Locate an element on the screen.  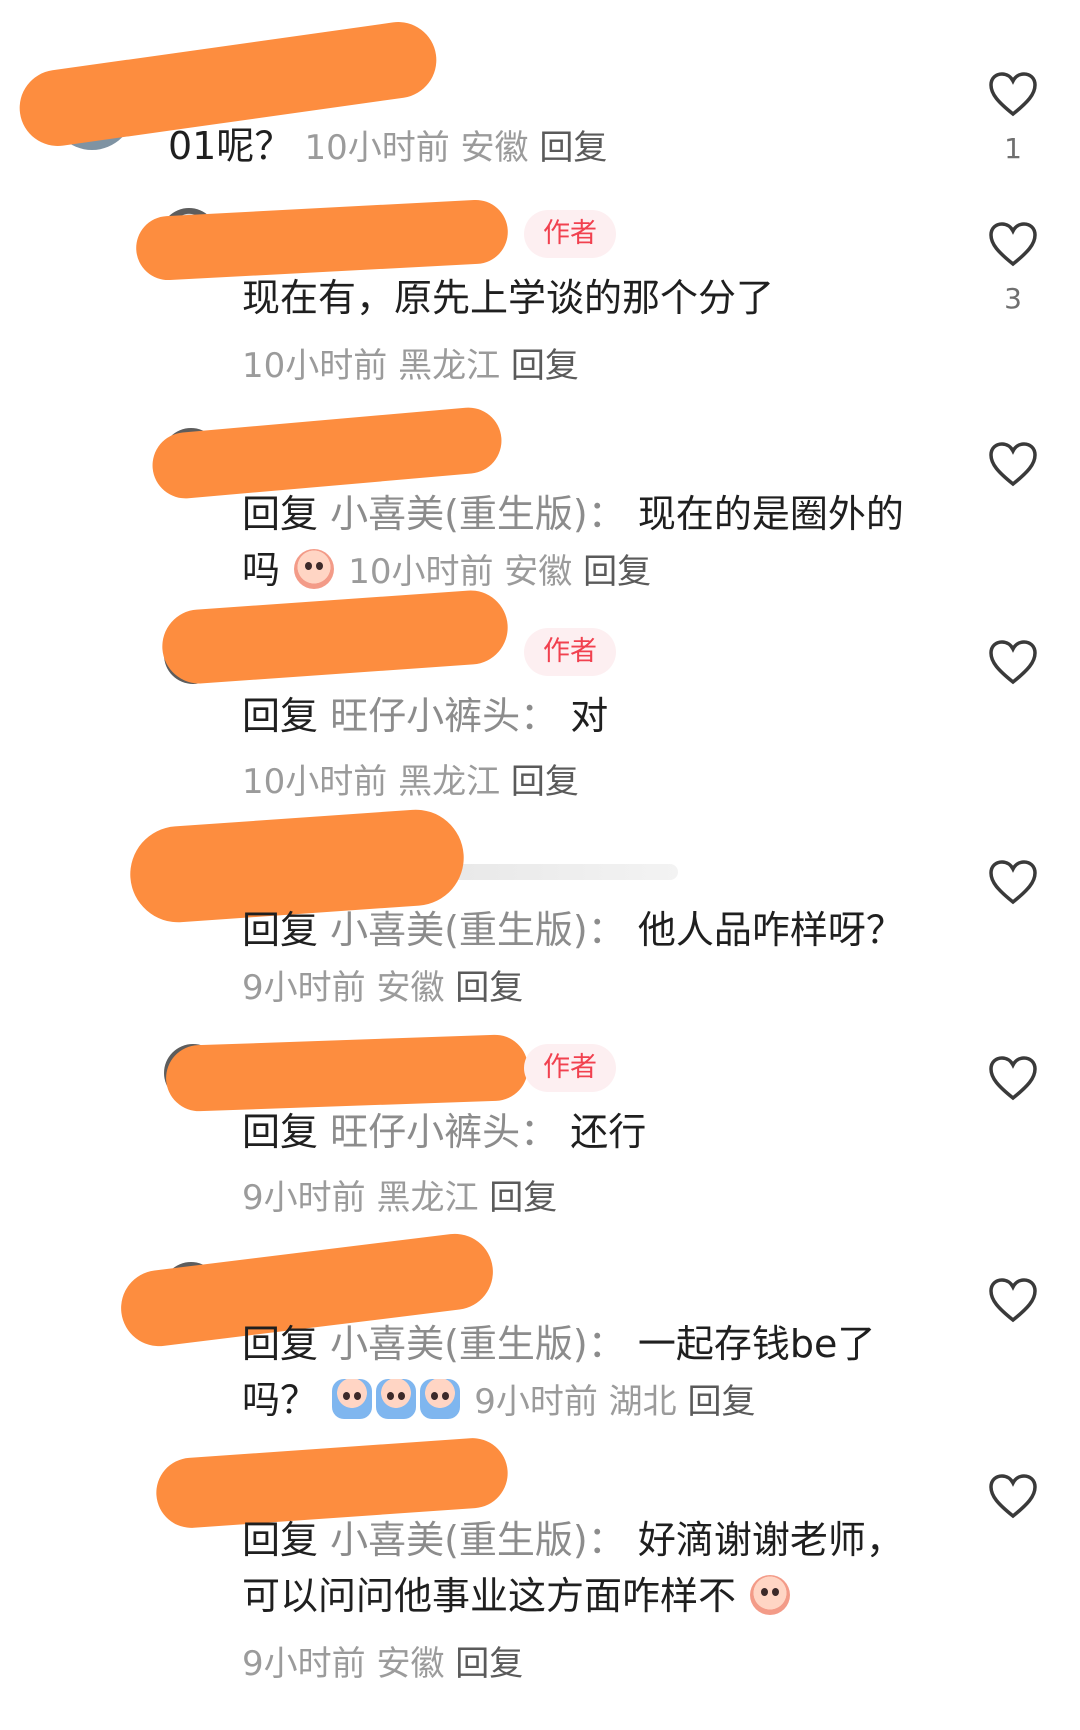
comment-body: 01呢？ 10小时前 安徽 回复 is located at coordinates (558, 147).